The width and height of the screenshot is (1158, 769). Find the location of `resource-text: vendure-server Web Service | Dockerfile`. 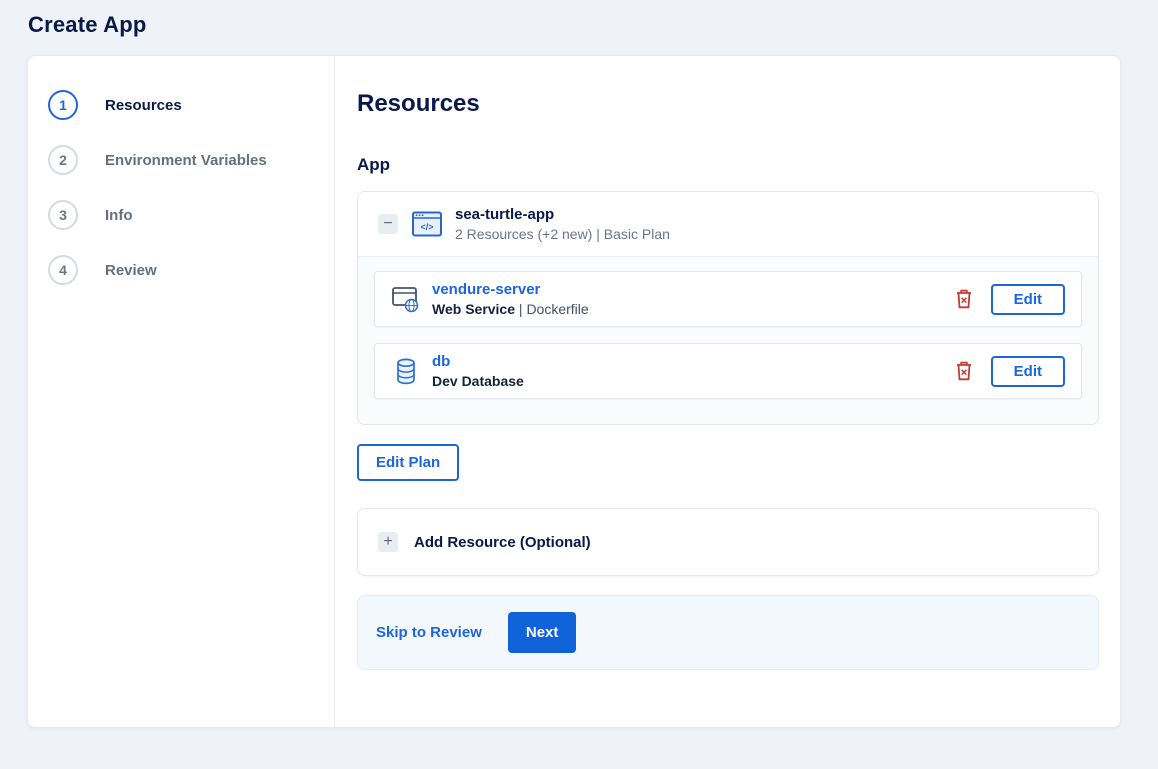

resource-text: vendure-server Web Service | Dockerfile is located at coordinates (691, 299).